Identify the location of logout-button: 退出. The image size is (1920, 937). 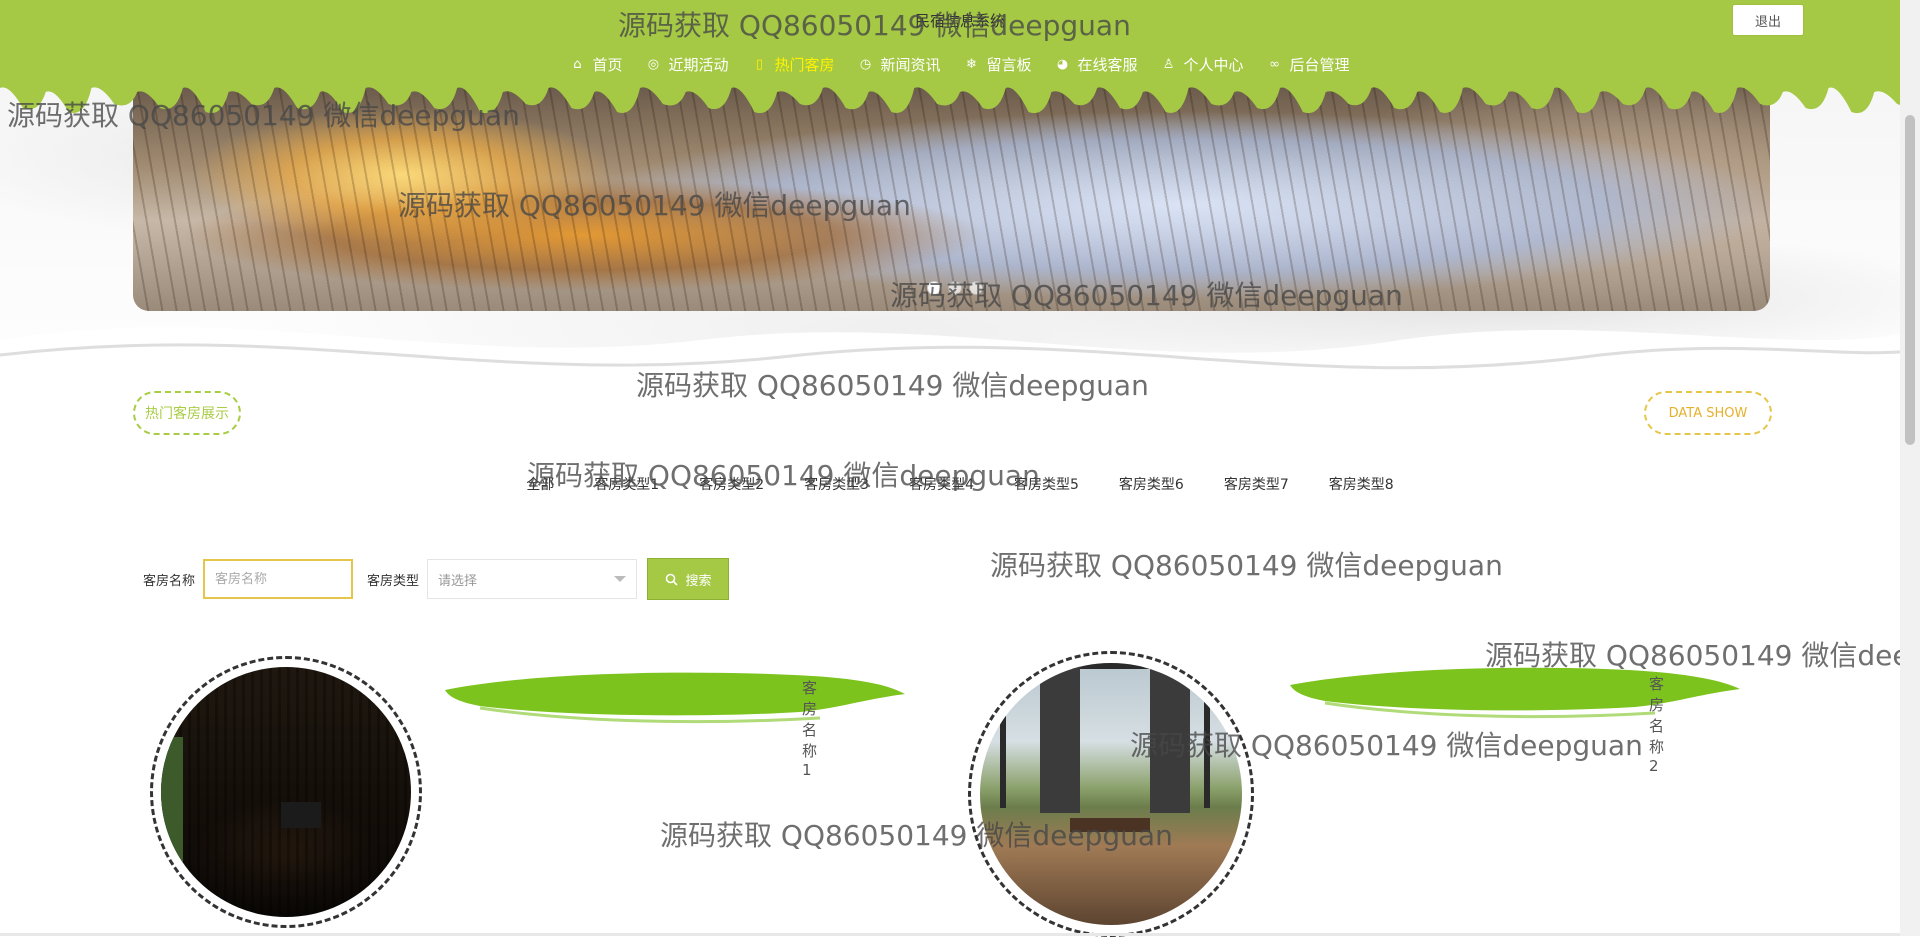
(1768, 20).